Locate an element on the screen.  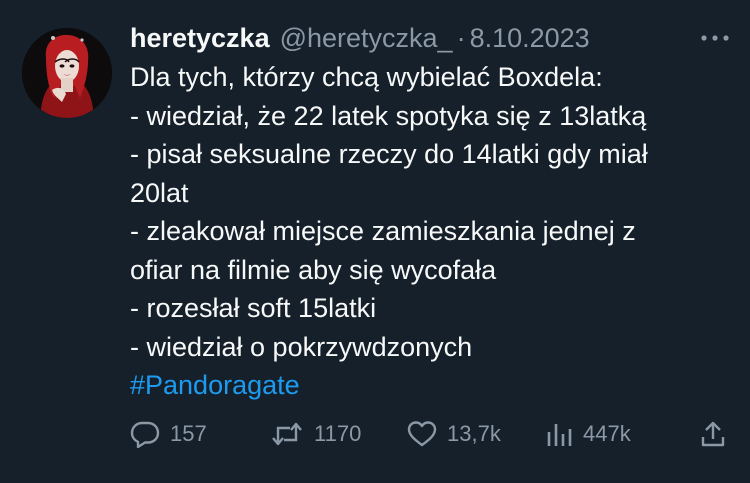
more-icon is located at coordinates (715, 38).